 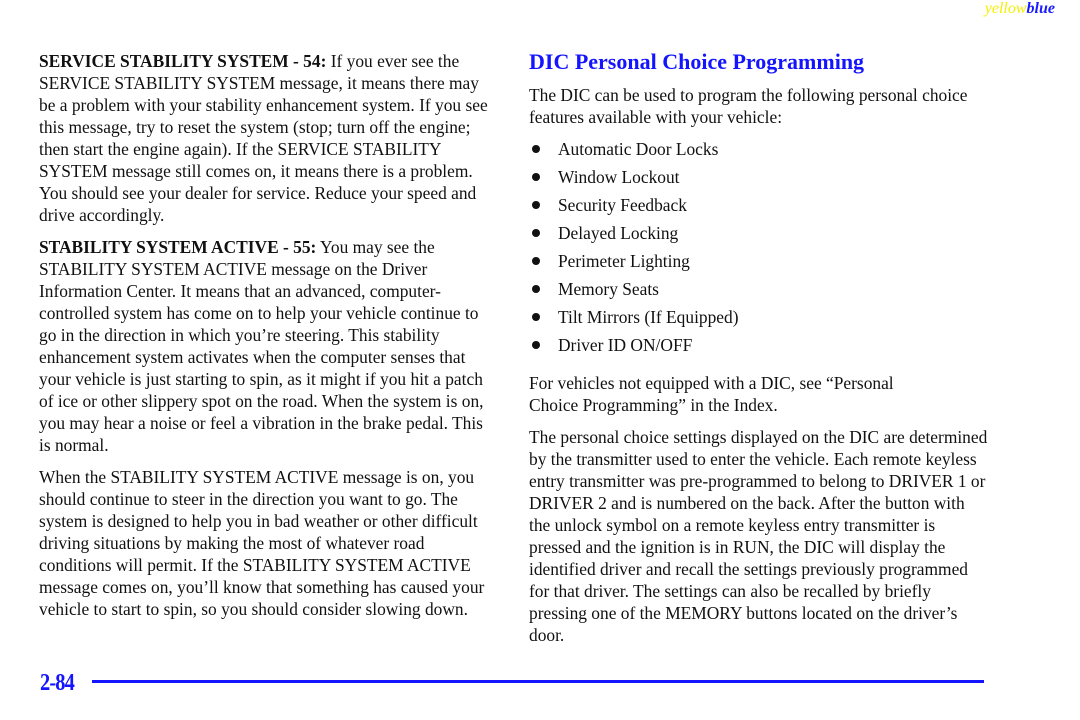 What do you see at coordinates (624, 261) in the screenshot?
I see `feature-label: Perimeter Lighting` at bounding box center [624, 261].